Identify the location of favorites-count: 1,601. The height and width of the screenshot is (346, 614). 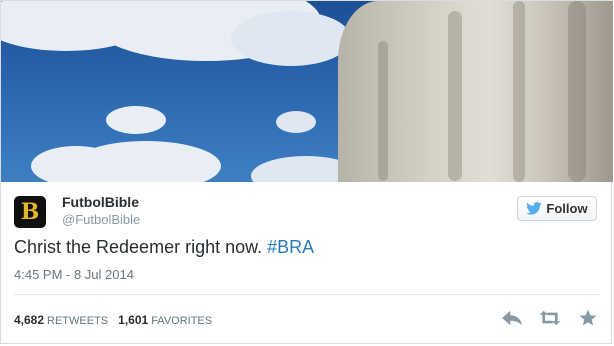
(133, 320).